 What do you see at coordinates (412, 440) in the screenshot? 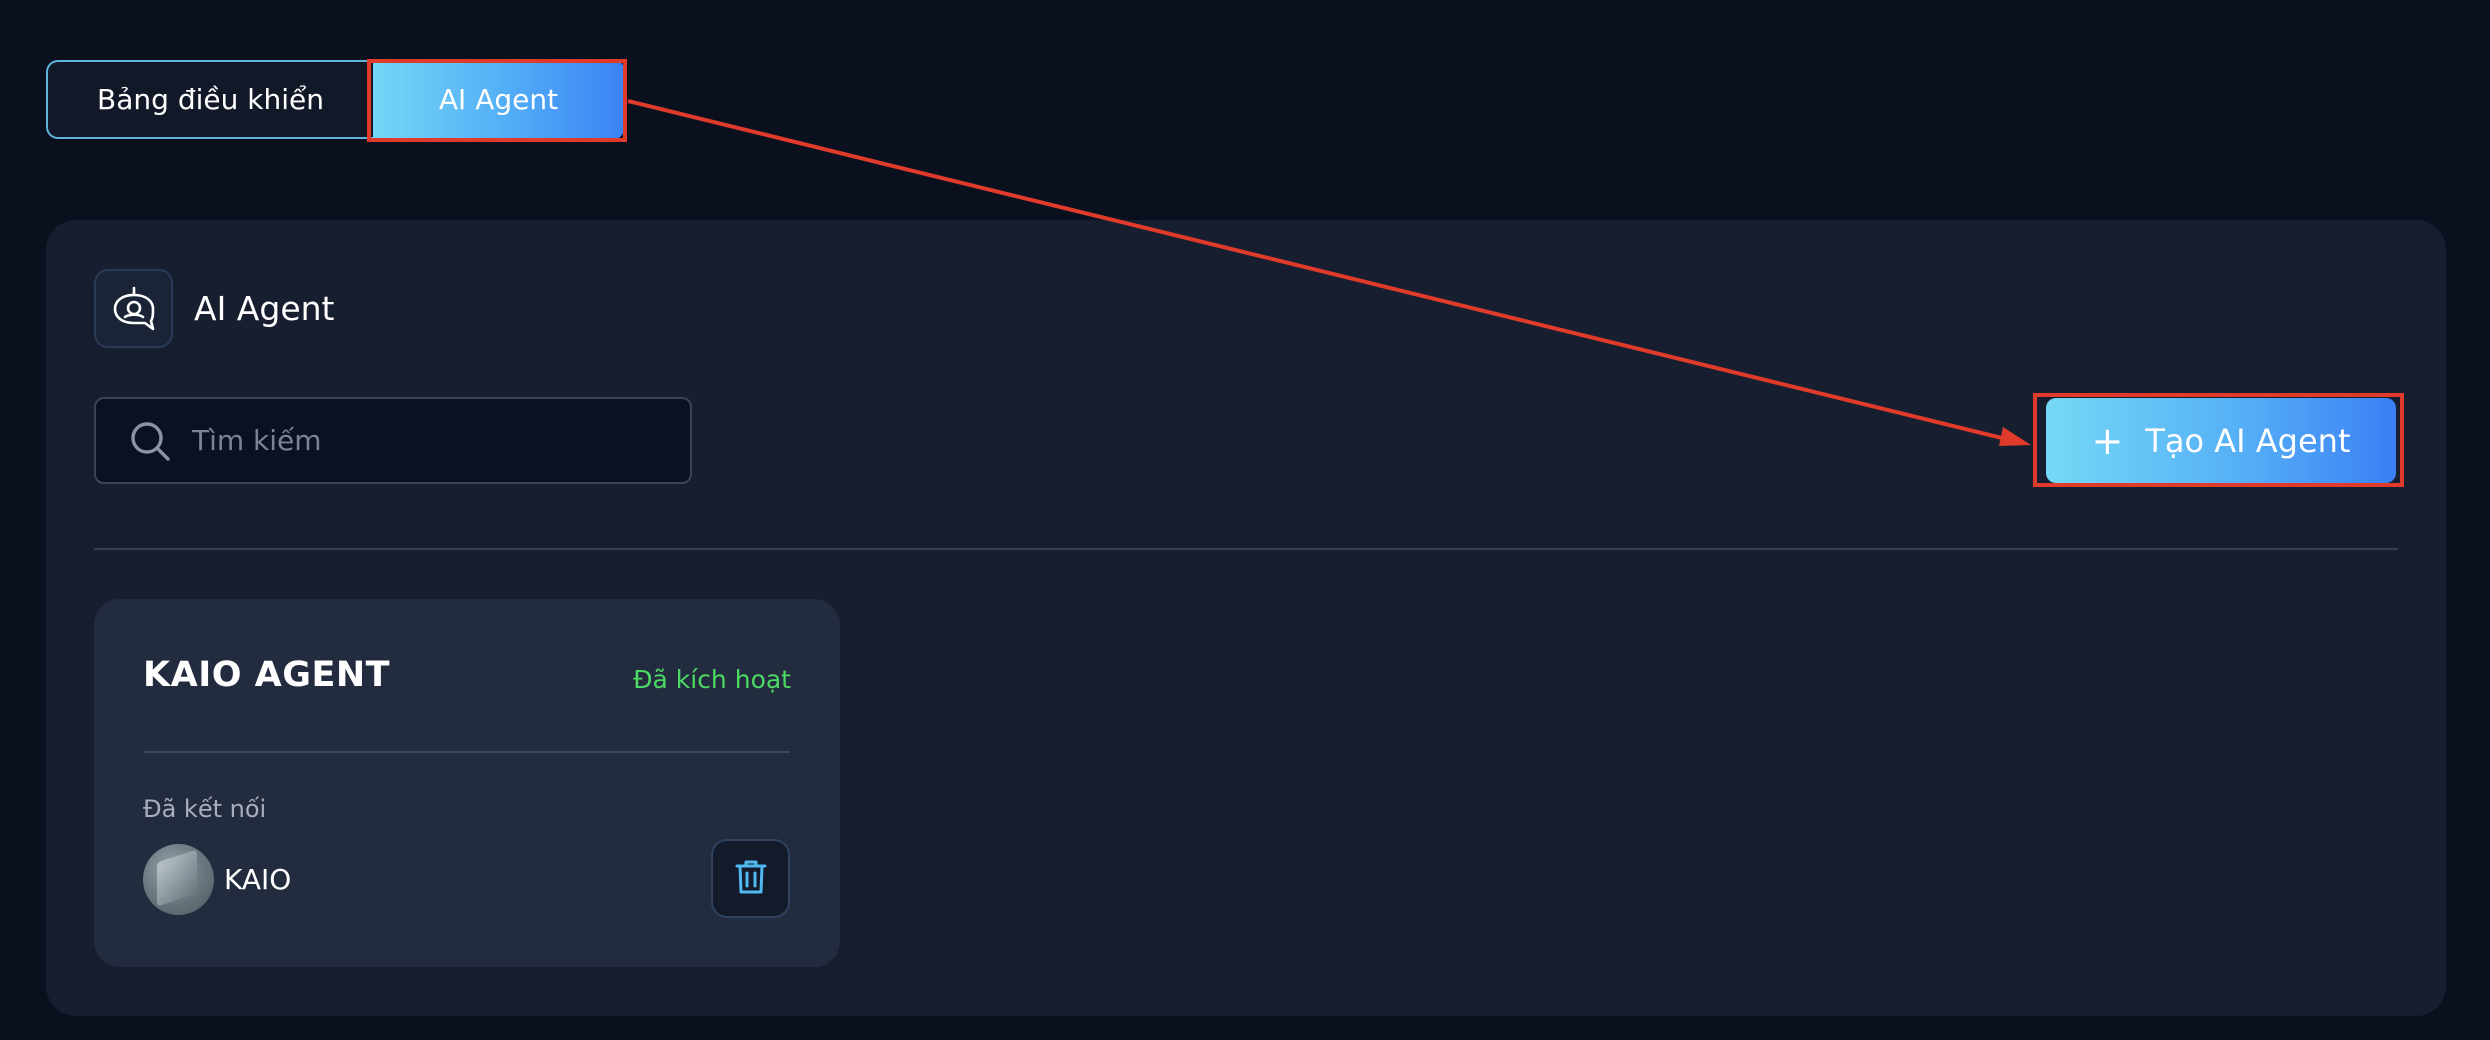
I see `search-input` at bounding box center [412, 440].